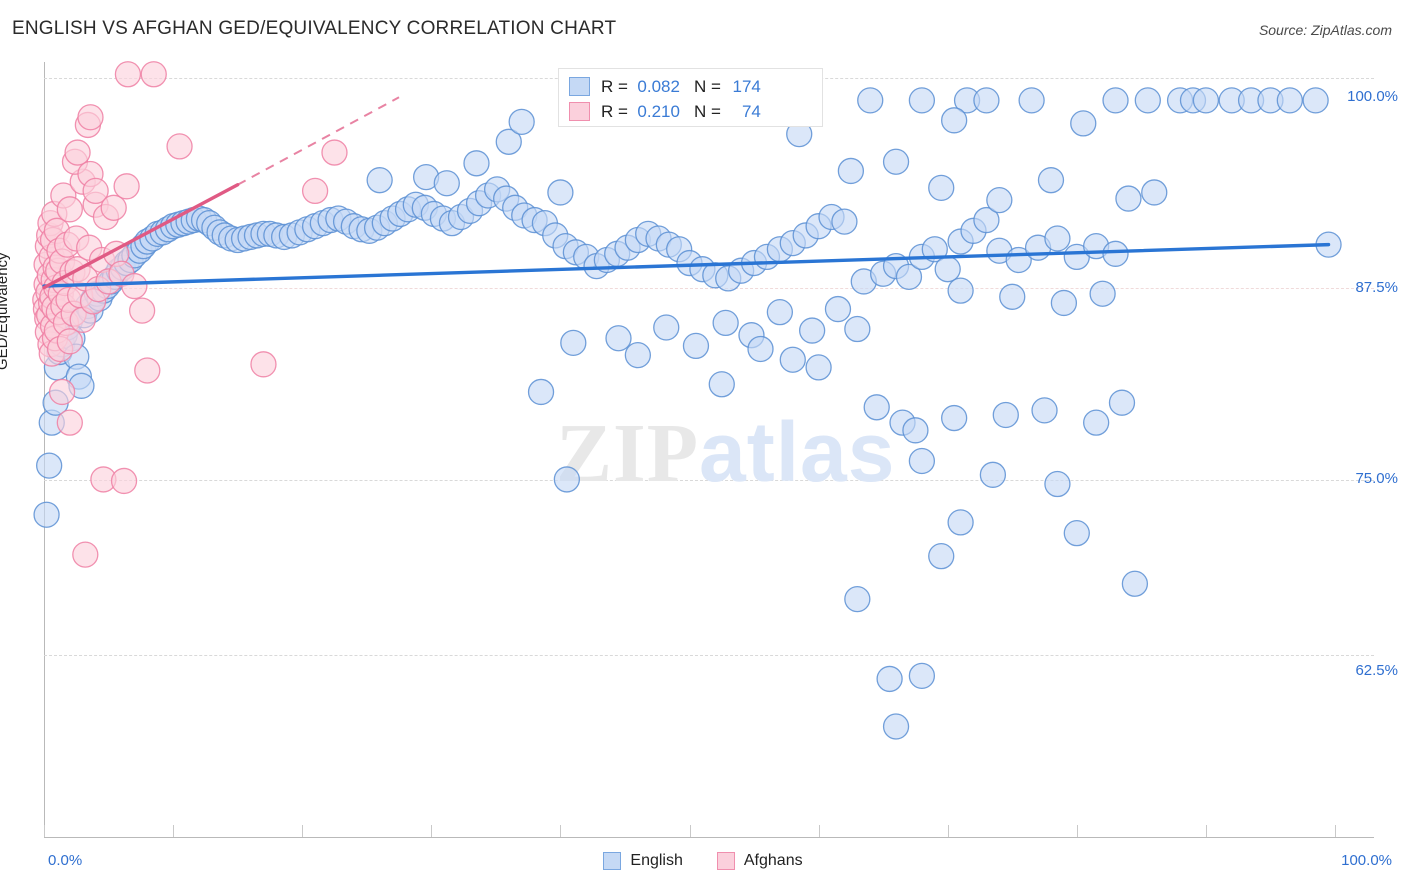 The width and height of the screenshot is (1406, 892). I want to click on legend-item-afghans: Afghans, so click(759, 861).